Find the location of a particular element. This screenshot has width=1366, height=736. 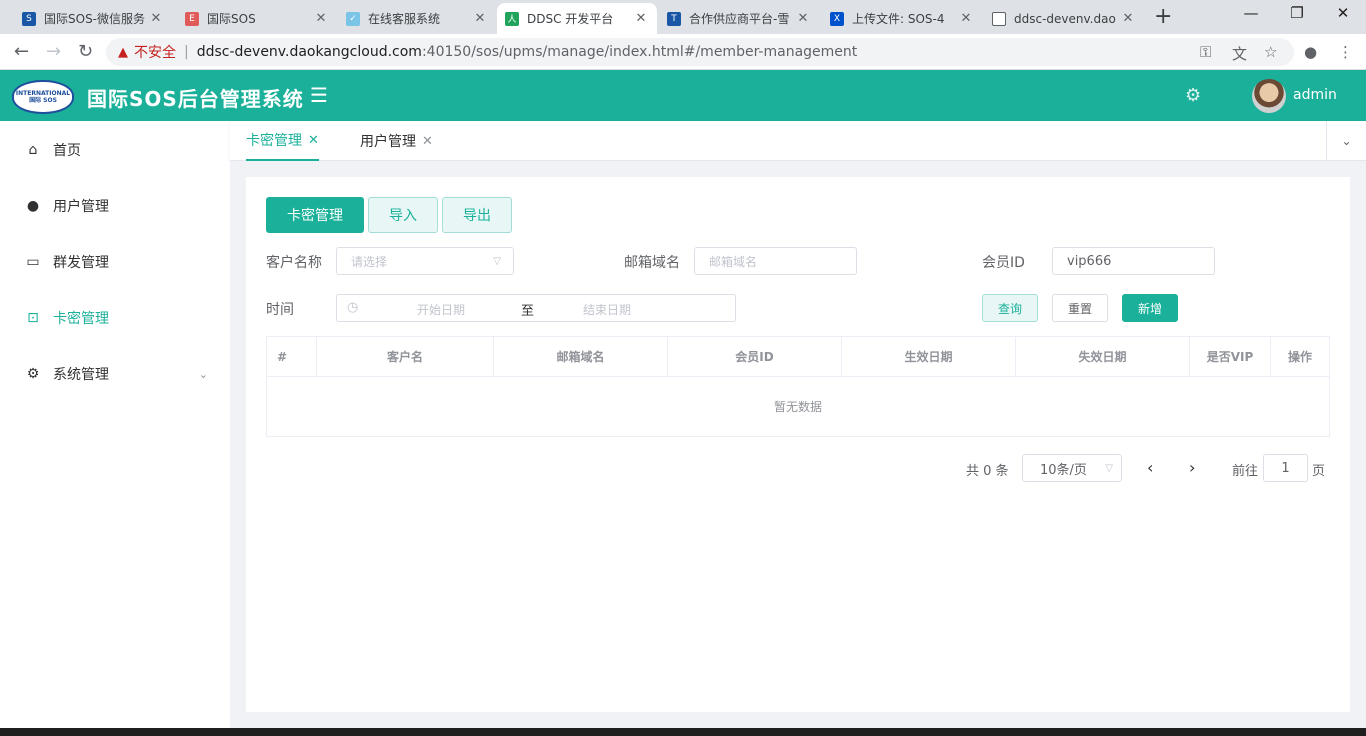

browser-tab-3: ✓ 在线客服系统 ✕ is located at coordinates (417, 18).